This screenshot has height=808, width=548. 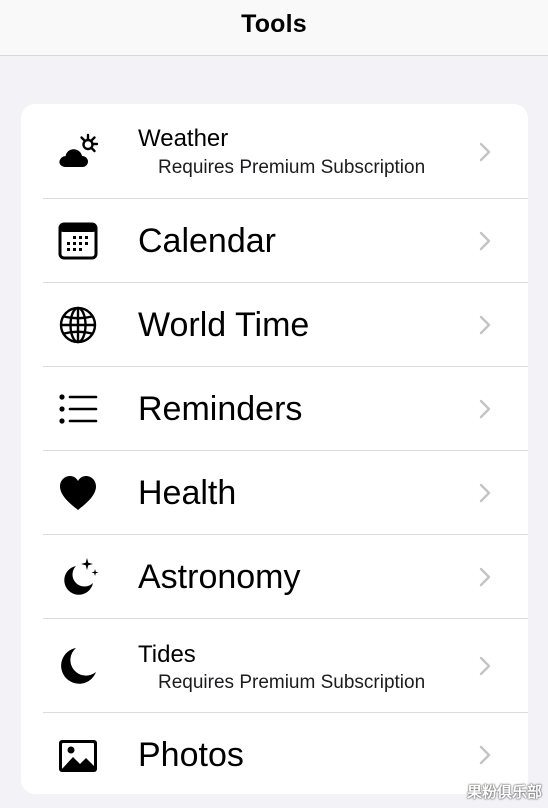 I want to click on tools-row-label: Calendar, so click(x=207, y=241).